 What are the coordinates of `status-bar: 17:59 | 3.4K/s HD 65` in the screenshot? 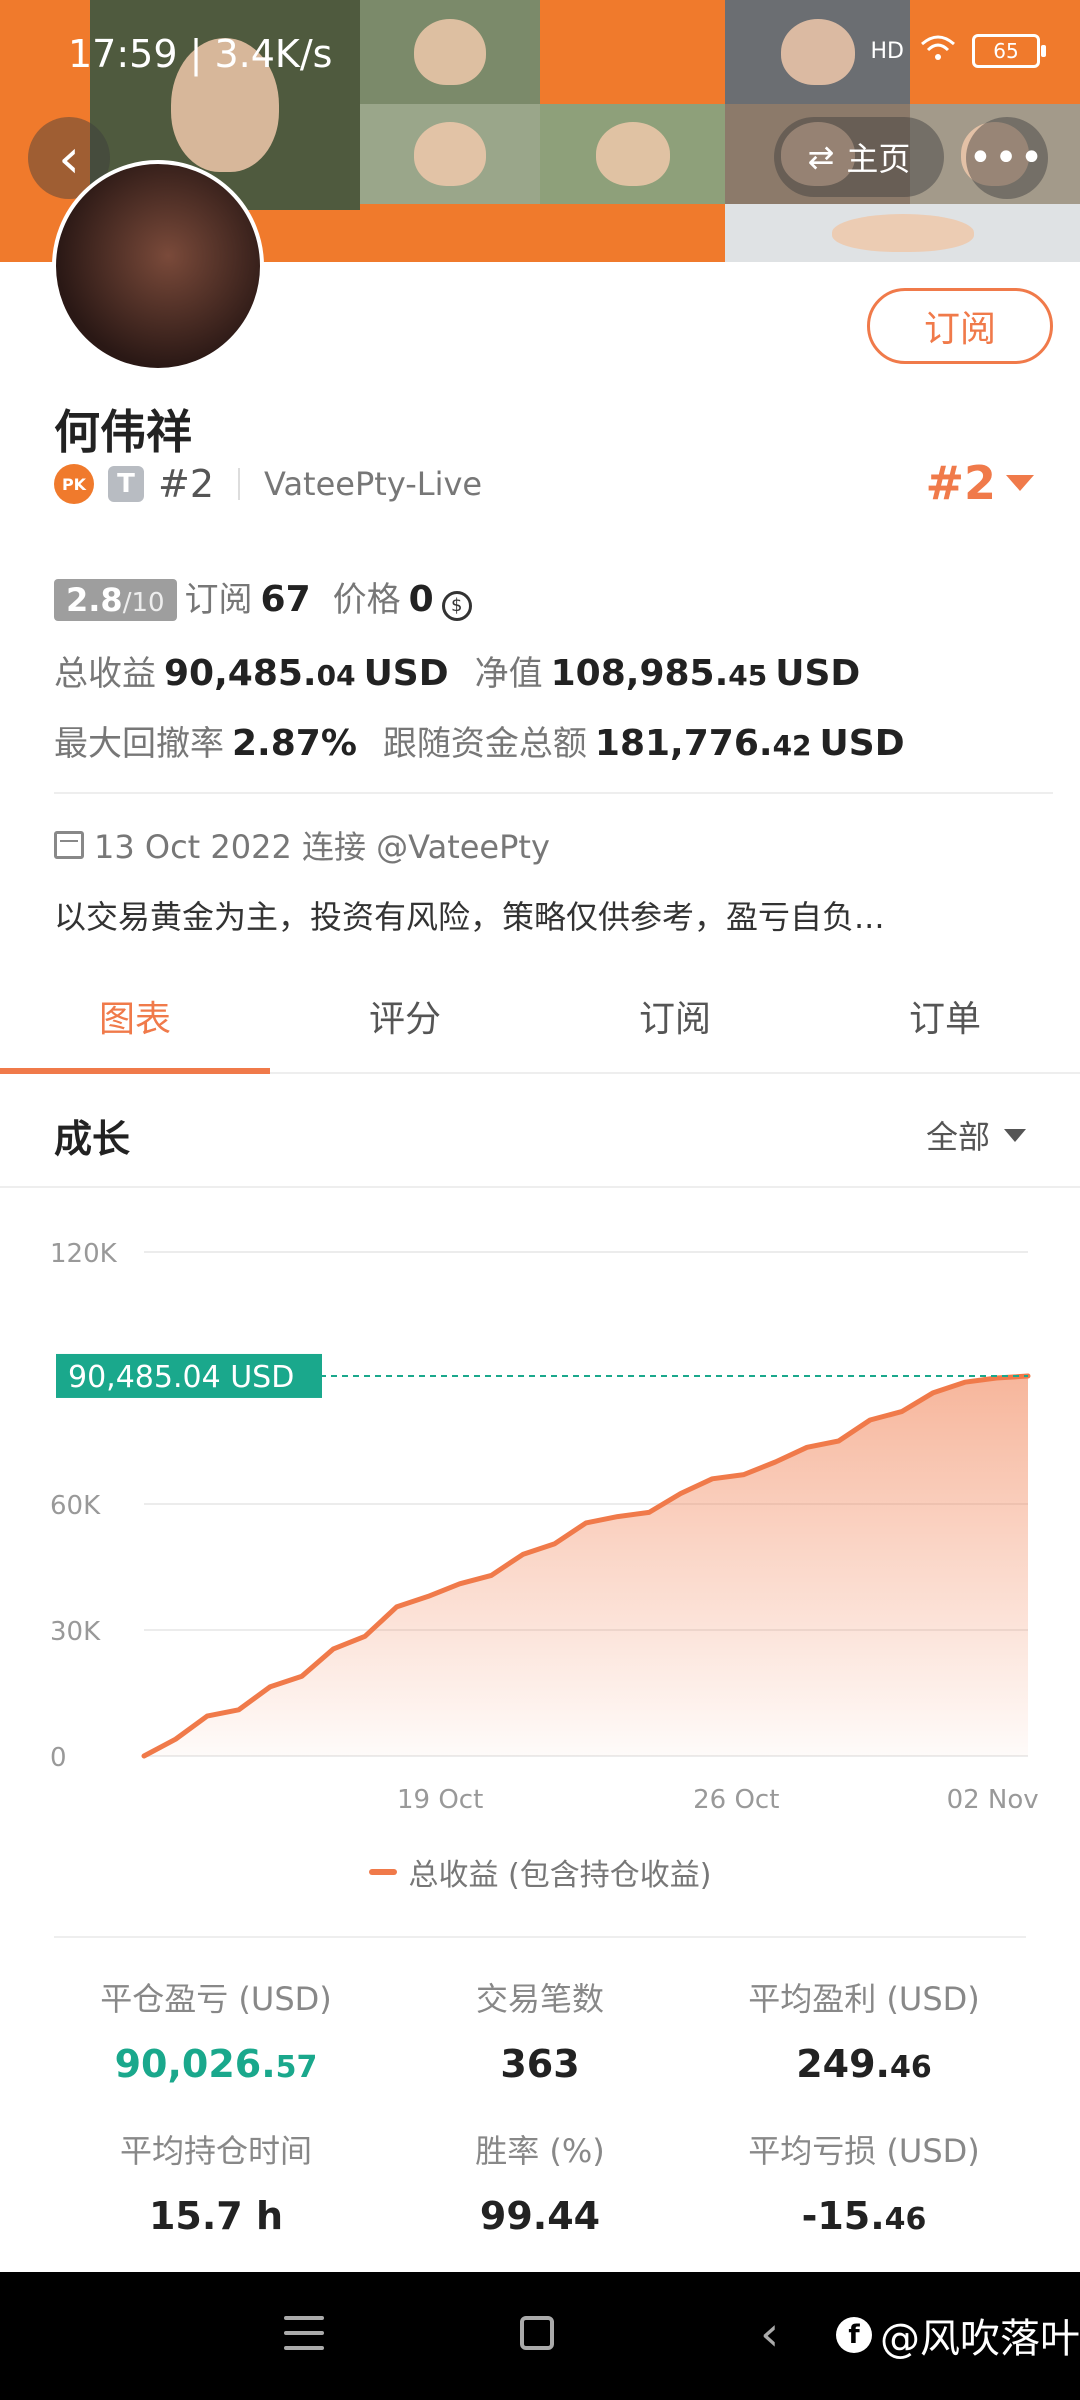 It's located at (540, 56).